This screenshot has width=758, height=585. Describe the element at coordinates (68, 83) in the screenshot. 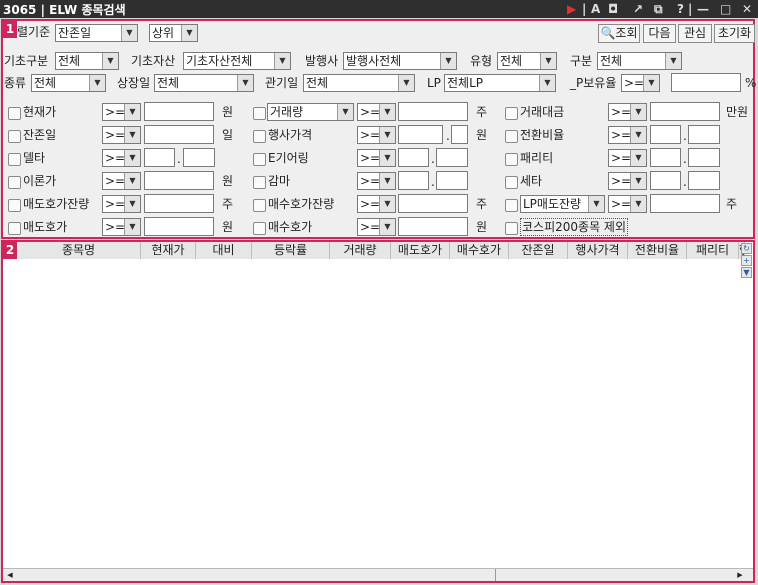

I see `kind-select: 전체 ▼` at that location.